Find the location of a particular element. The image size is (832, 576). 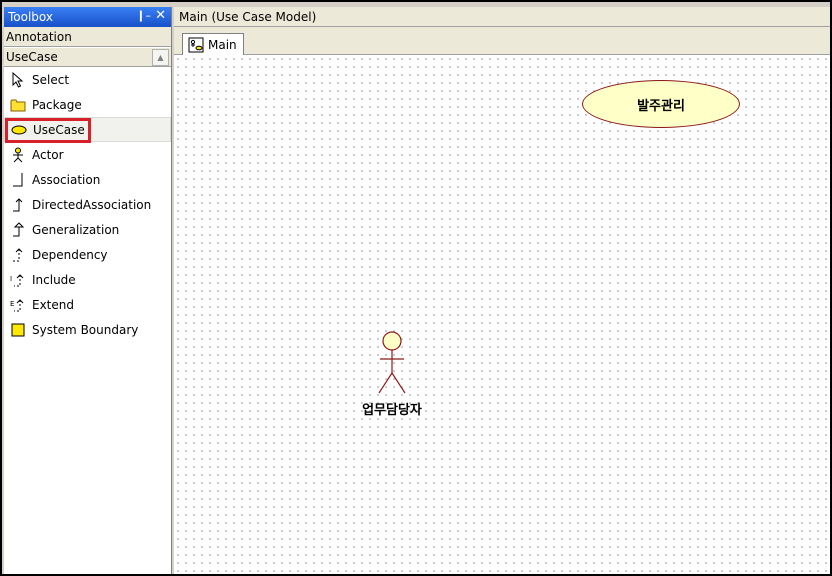

toolbox-item-dependency: Dependency is located at coordinates (87, 254).